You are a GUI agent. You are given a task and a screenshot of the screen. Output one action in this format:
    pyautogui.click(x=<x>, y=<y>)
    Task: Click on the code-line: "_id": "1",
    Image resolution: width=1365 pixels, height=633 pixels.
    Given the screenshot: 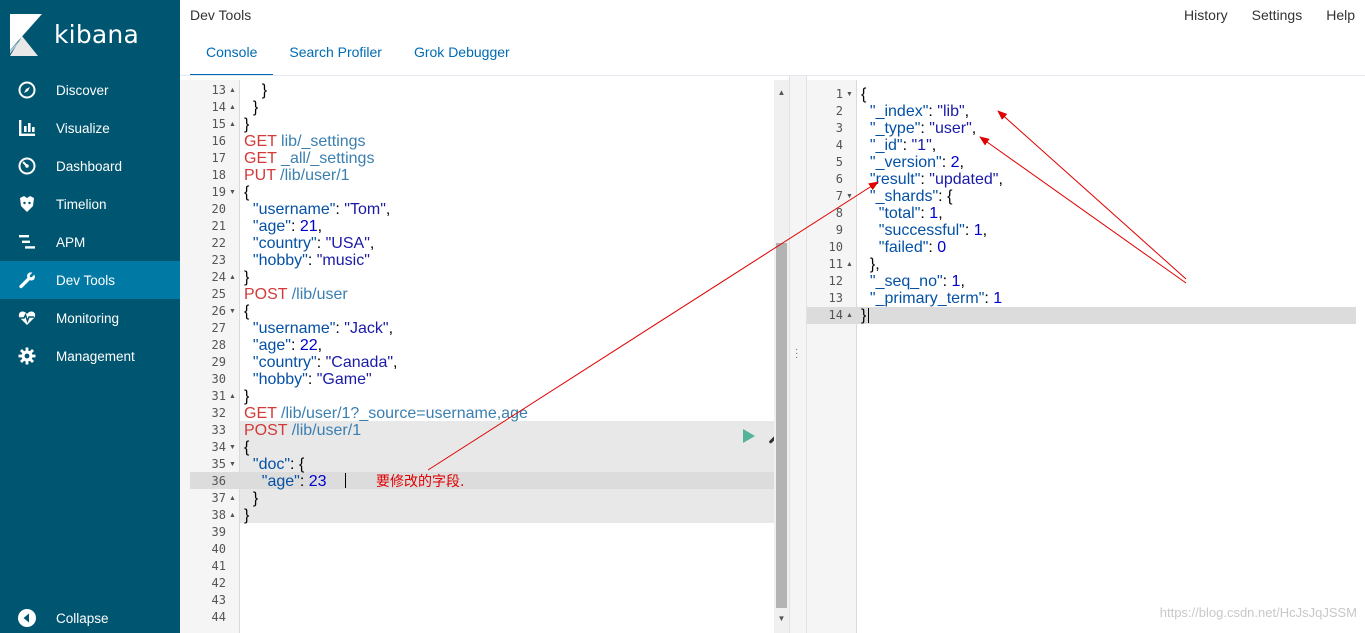 What is the action you would take?
    pyautogui.click(x=903, y=145)
    